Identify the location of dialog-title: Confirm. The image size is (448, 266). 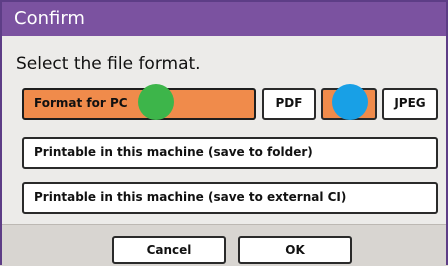
(224, 19).